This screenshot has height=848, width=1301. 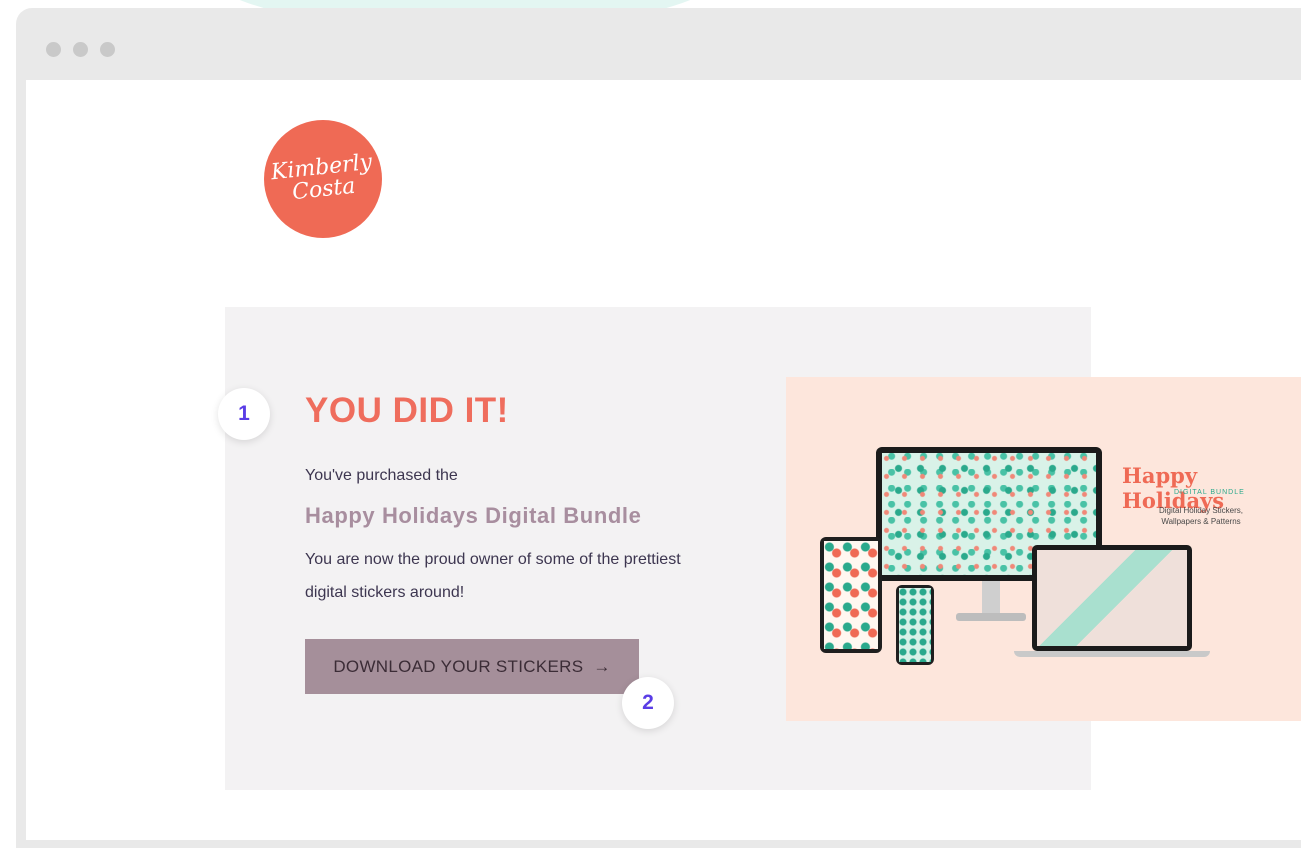 I want to click on phone-screen, so click(x=915, y=625).